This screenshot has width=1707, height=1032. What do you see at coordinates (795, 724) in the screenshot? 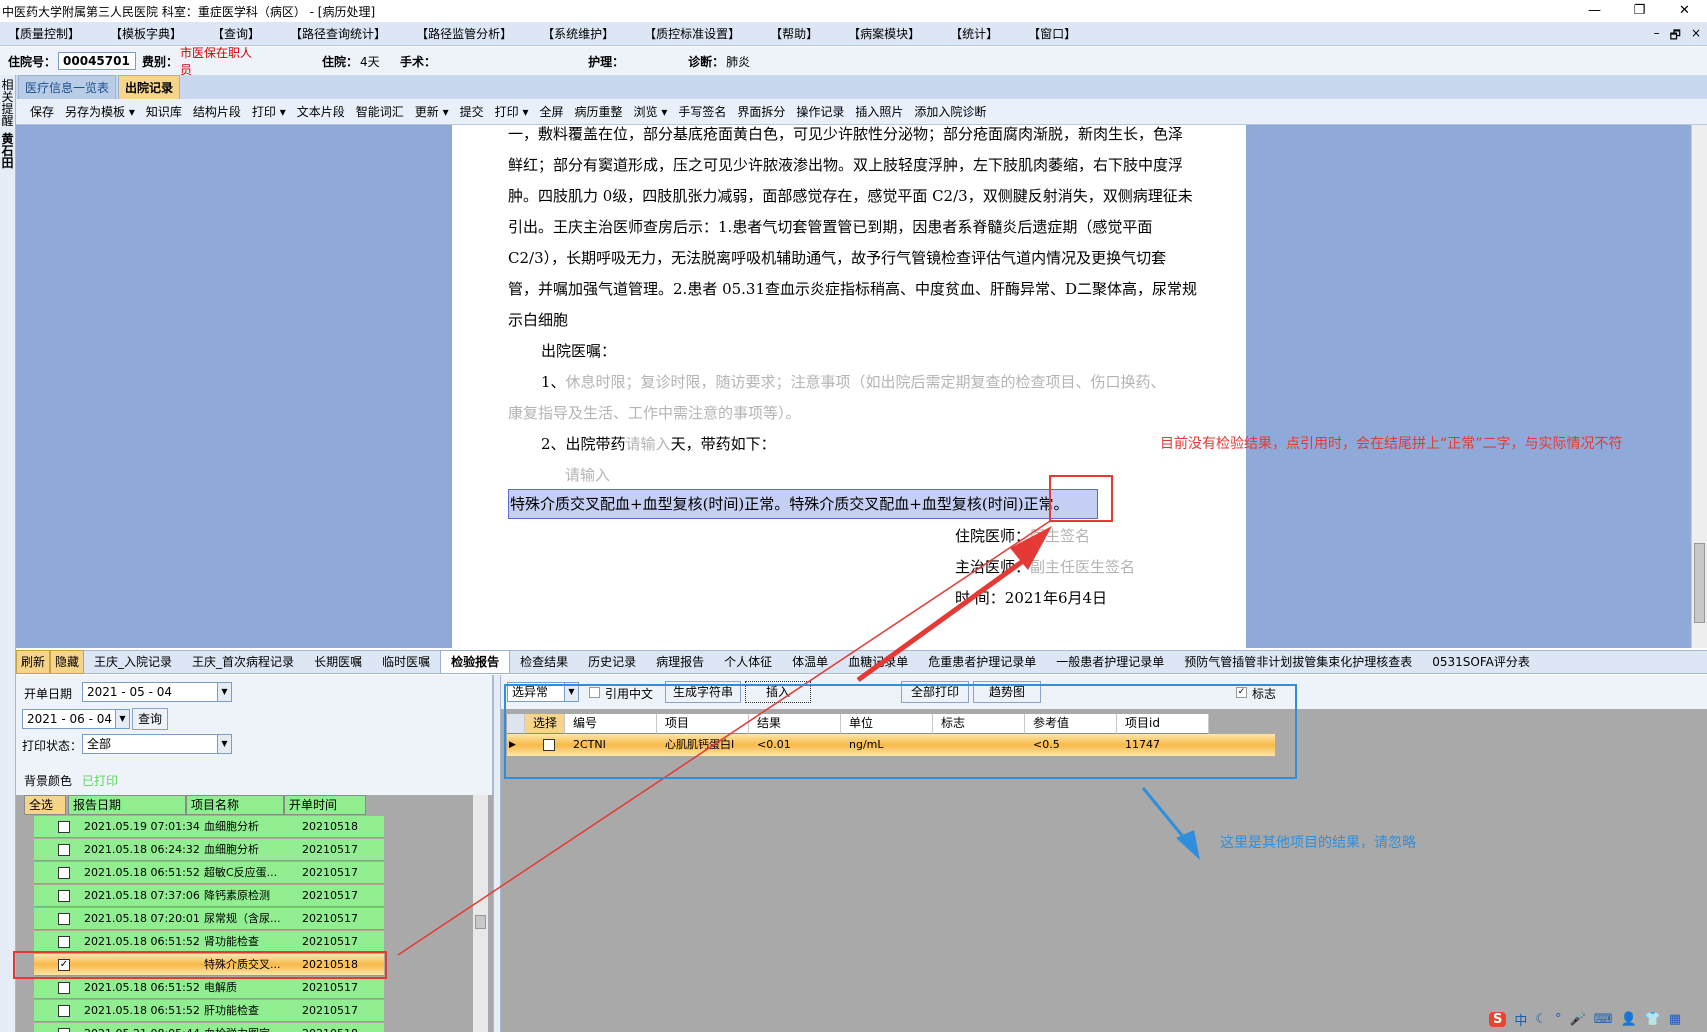
I see `result-header: 结果` at bounding box center [795, 724].